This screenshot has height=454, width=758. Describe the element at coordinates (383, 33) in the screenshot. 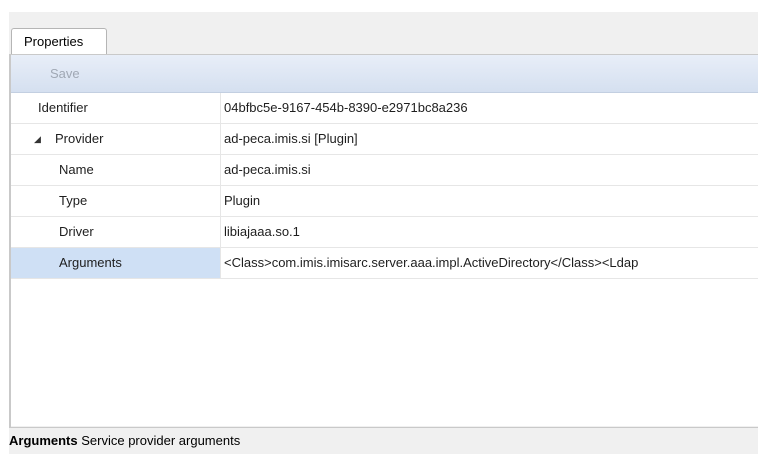

I see `tab-row: Properties` at that location.